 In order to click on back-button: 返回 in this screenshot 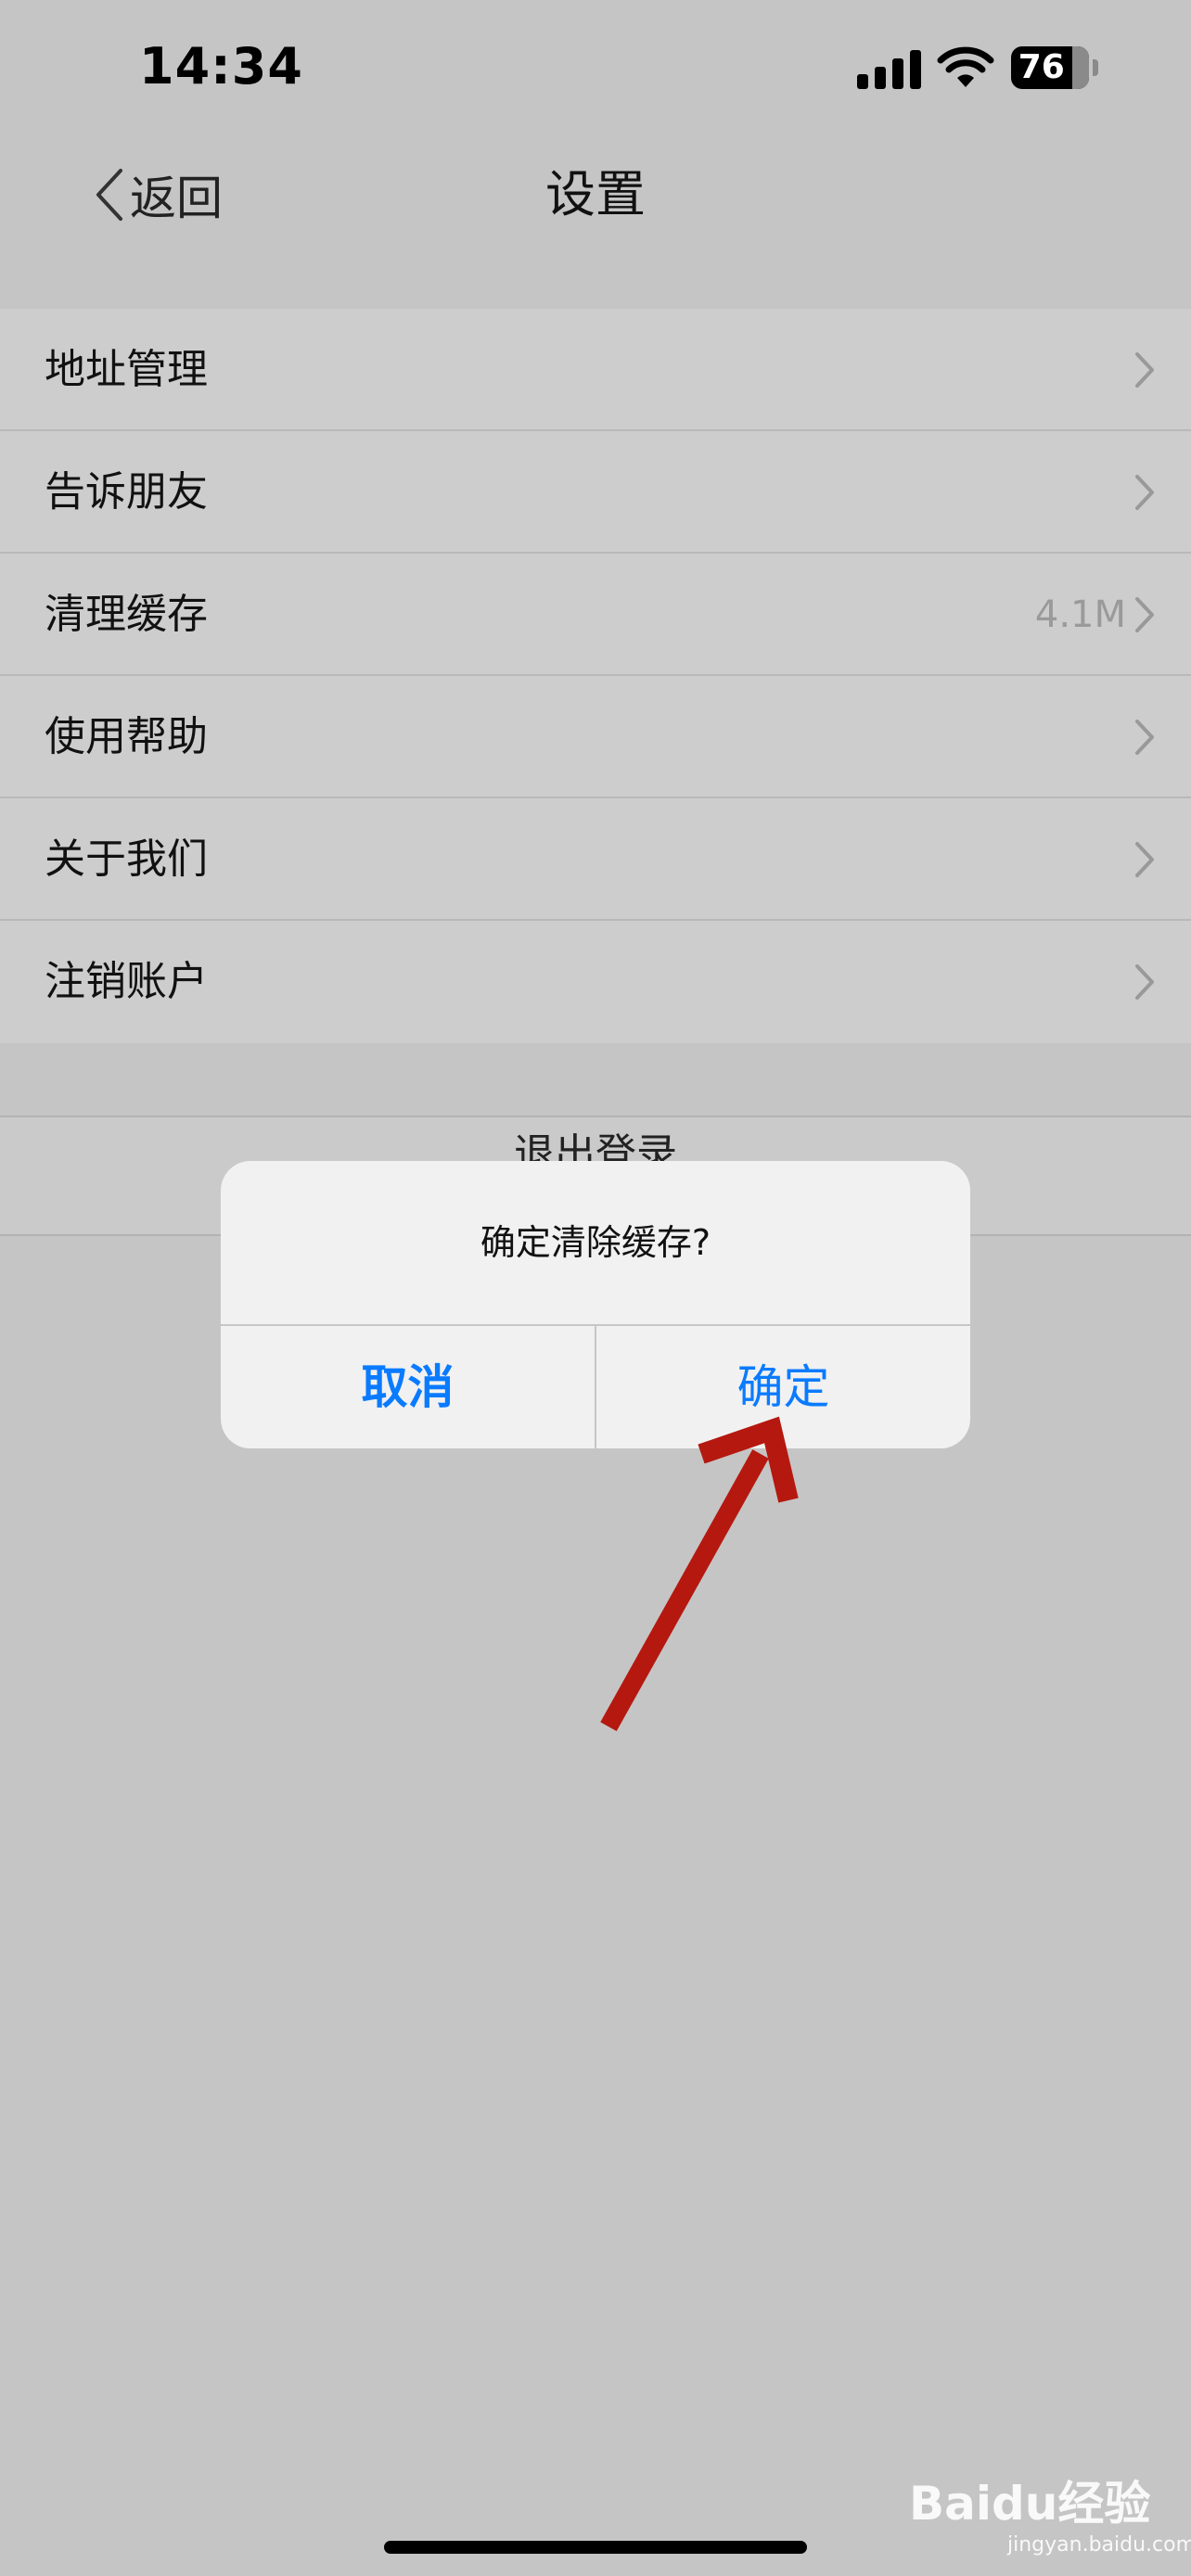, I will do `click(158, 195)`.